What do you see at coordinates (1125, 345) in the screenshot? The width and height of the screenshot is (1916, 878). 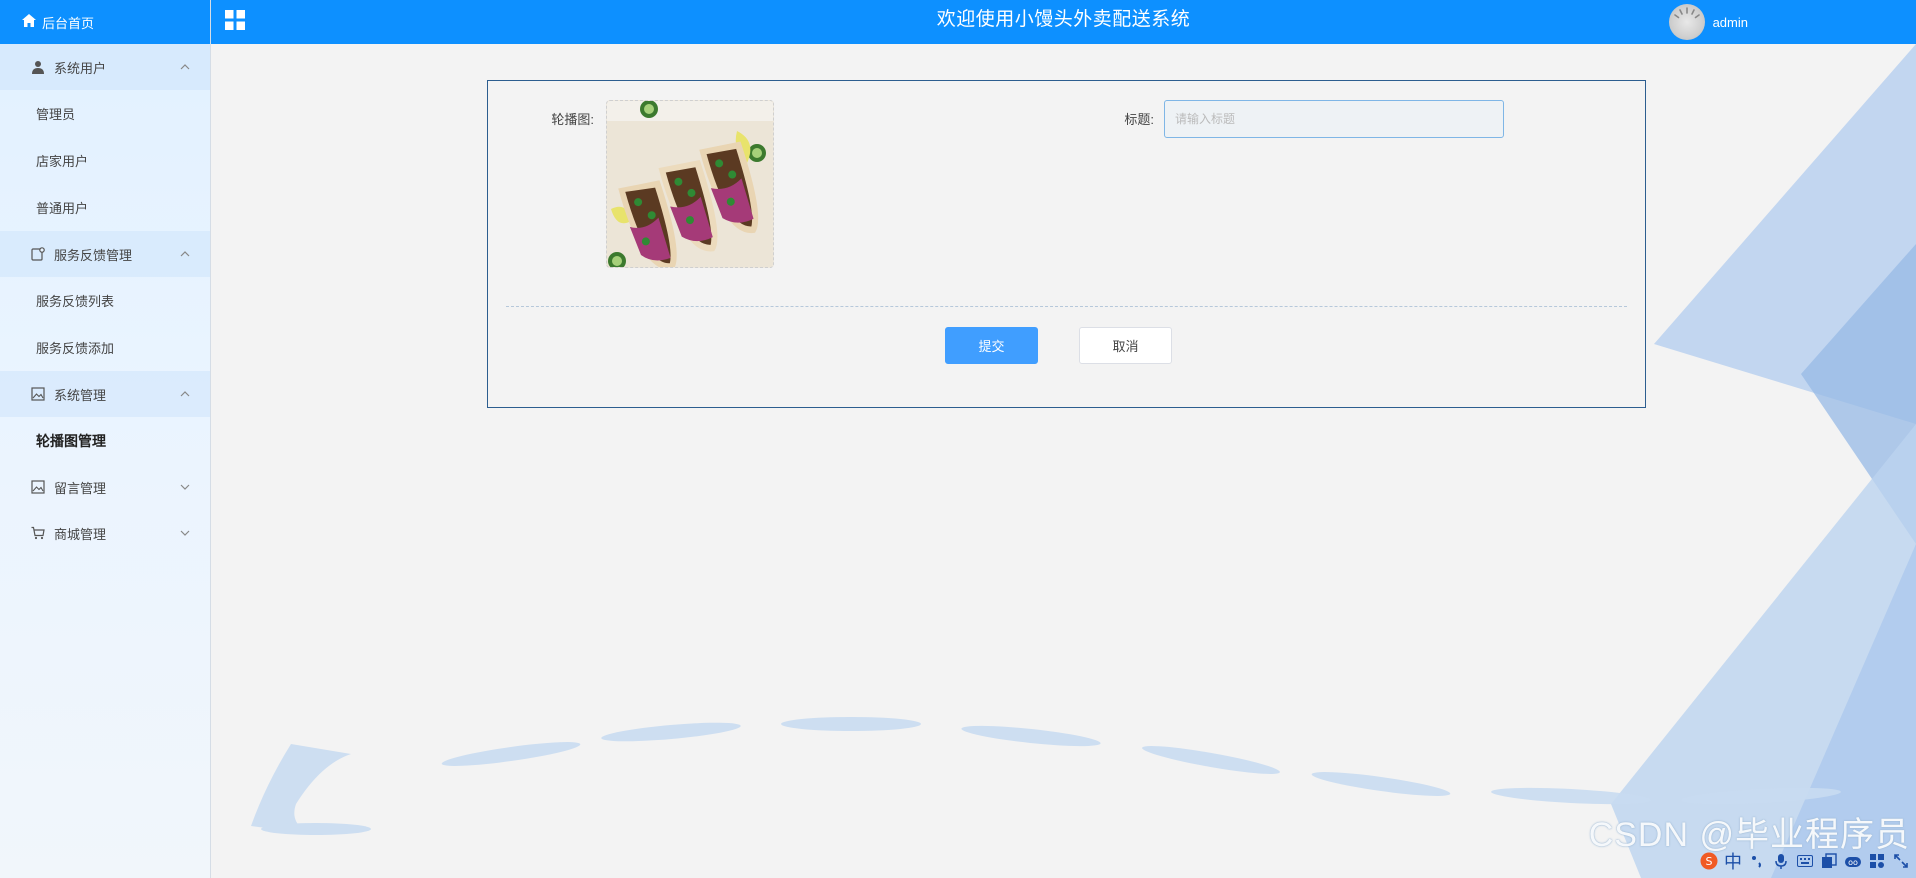 I see `cancel-button: 取消` at bounding box center [1125, 345].